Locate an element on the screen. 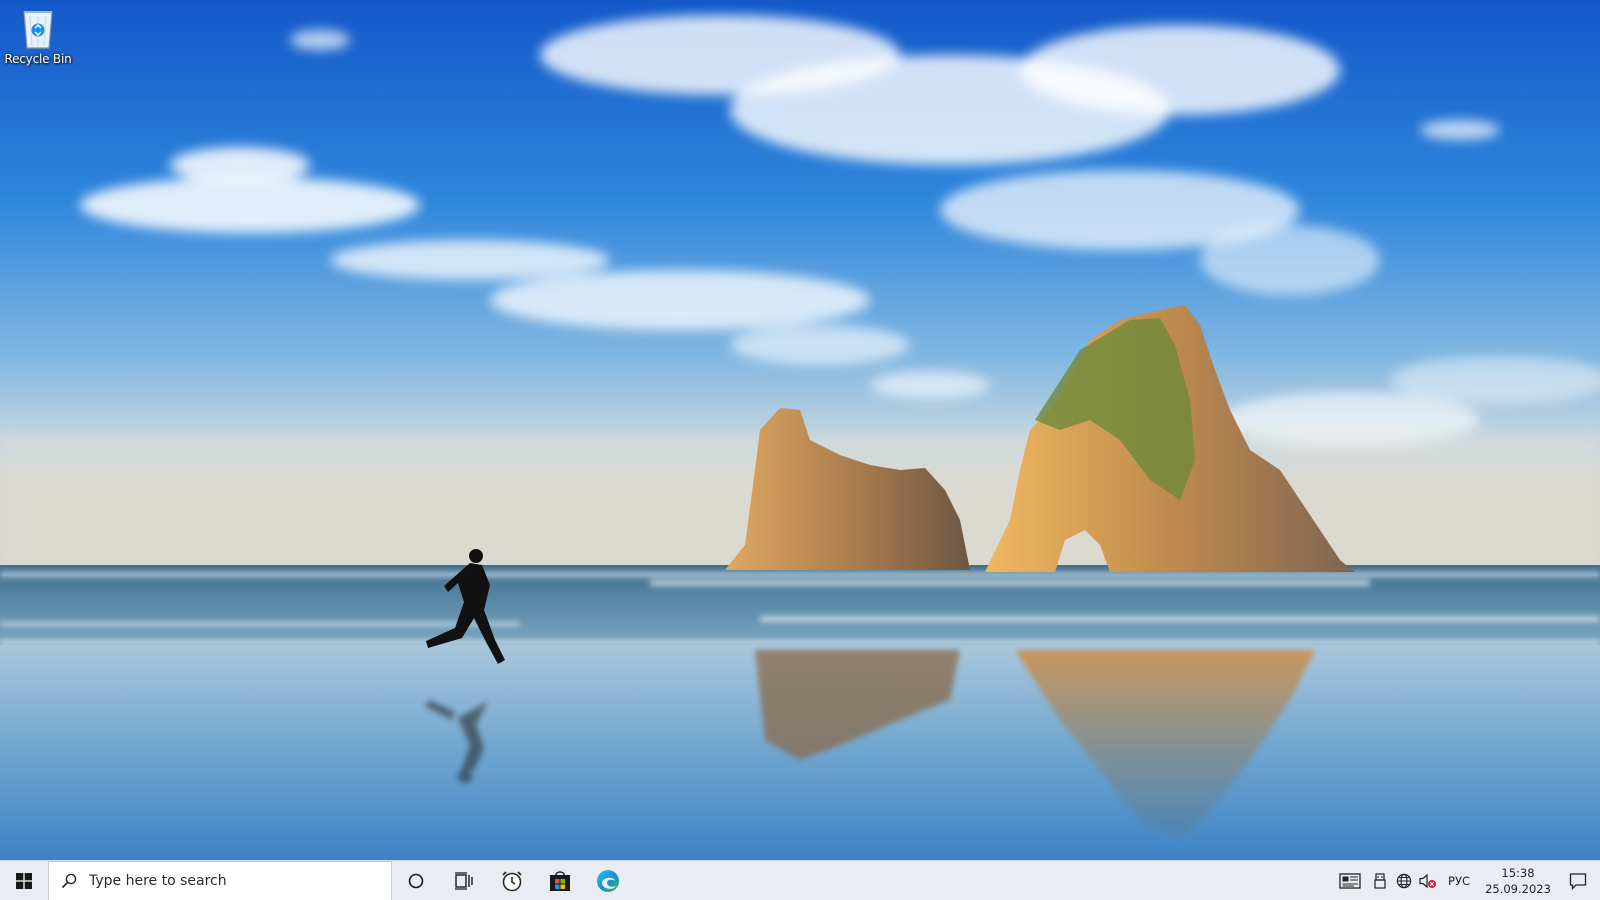 This screenshot has width=1600, height=900. alarms-clock-app-button is located at coordinates (512, 880).